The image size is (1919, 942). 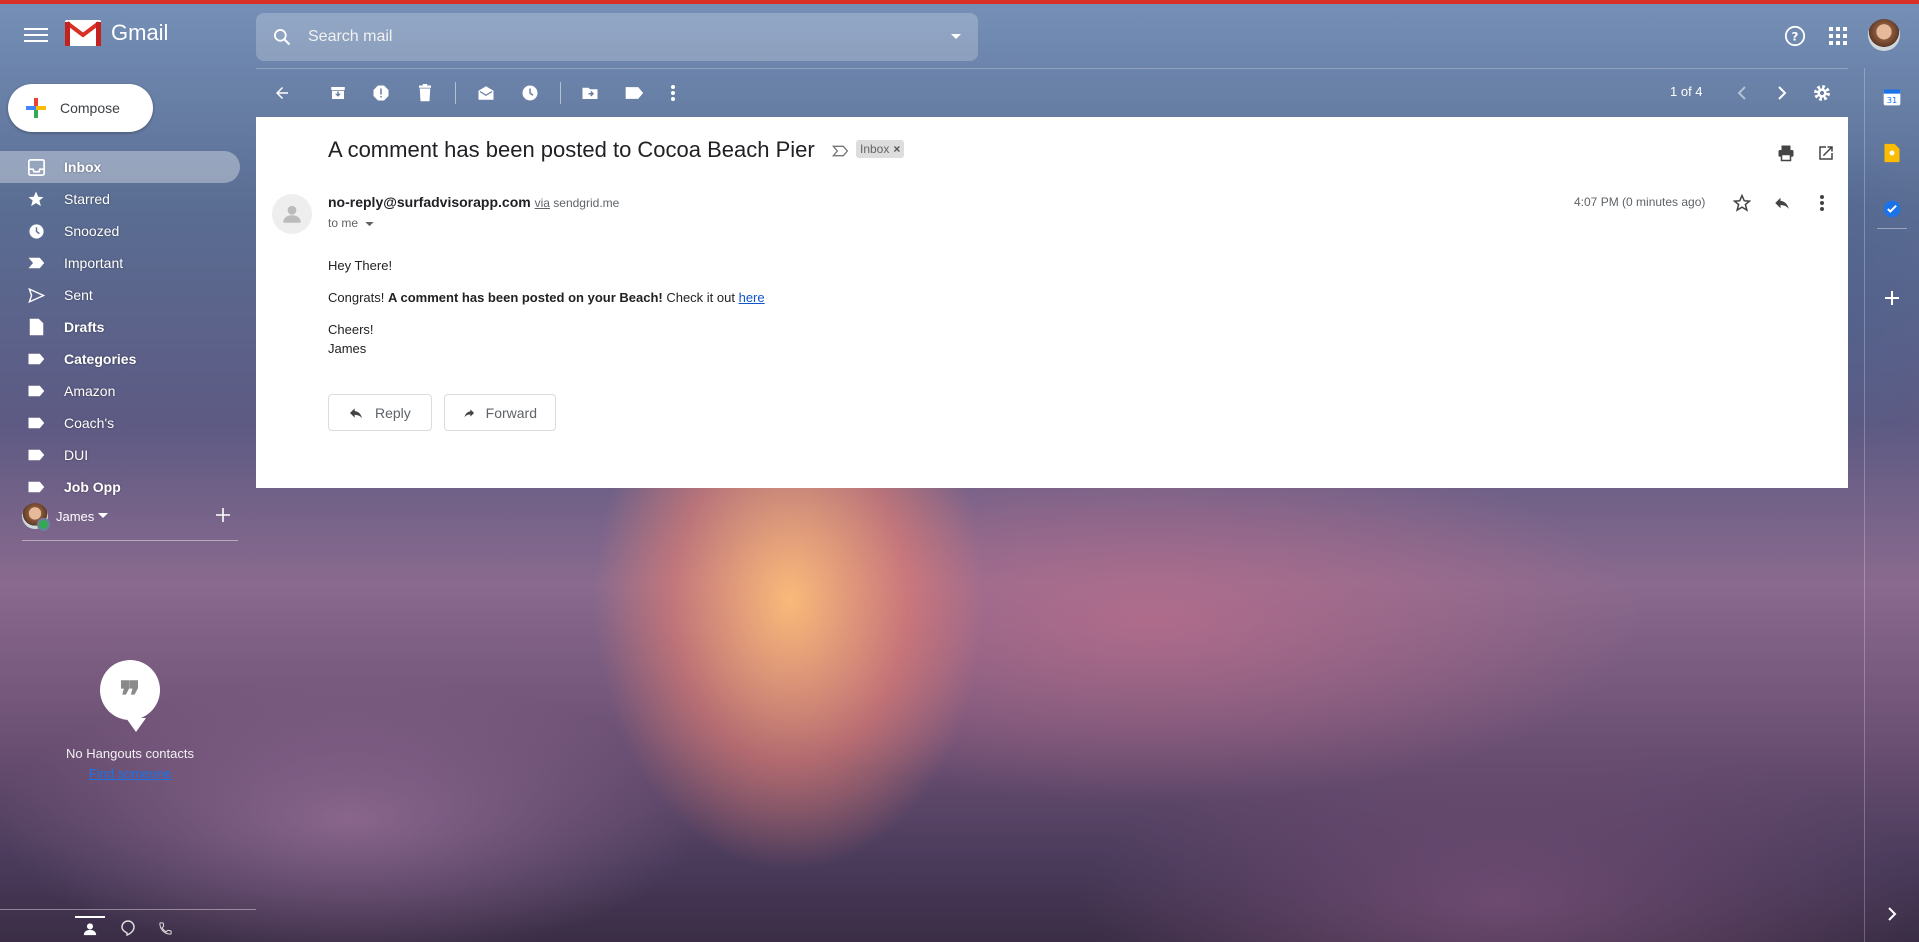 I want to click on keep-notes-icon, so click(x=1892, y=153).